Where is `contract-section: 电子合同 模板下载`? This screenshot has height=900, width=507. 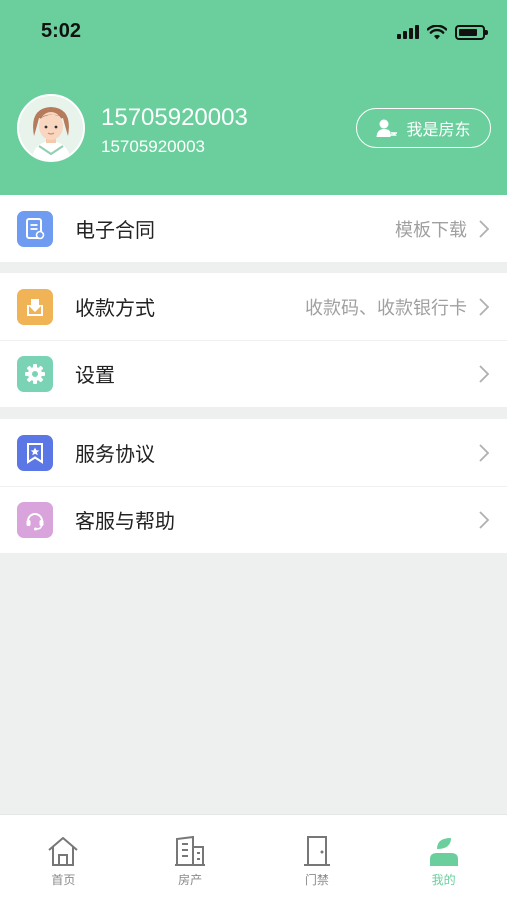
contract-section: 电子合同 模板下载 is located at coordinates (253, 228).